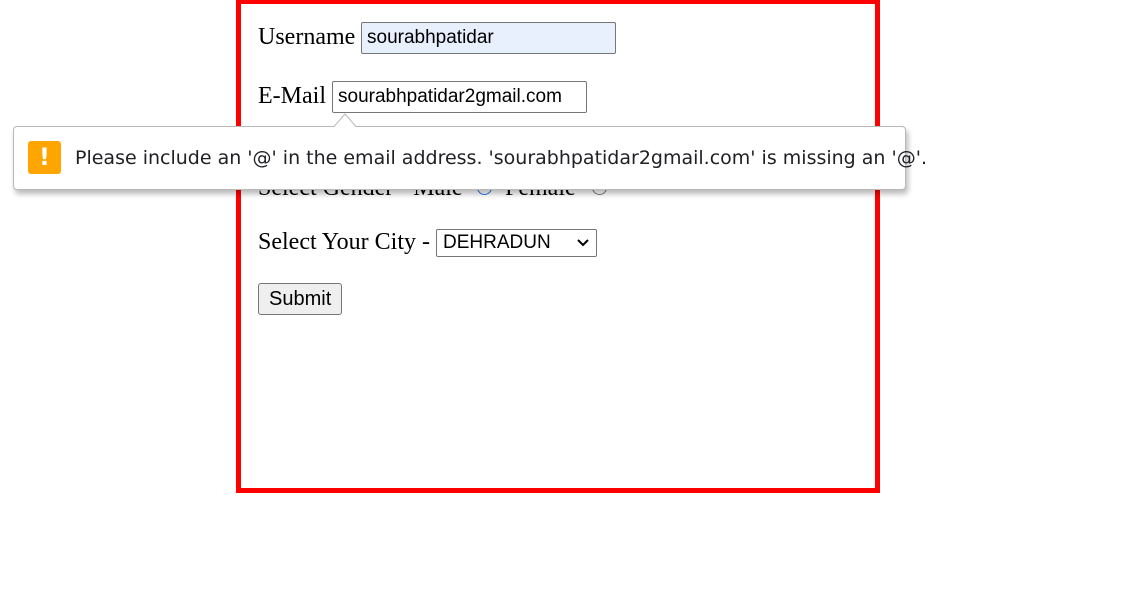 Image resolution: width=1127 pixels, height=603 pixels. Describe the element at coordinates (497, 242) in the screenshot. I see `city-select-value: DEHRADUN` at that location.